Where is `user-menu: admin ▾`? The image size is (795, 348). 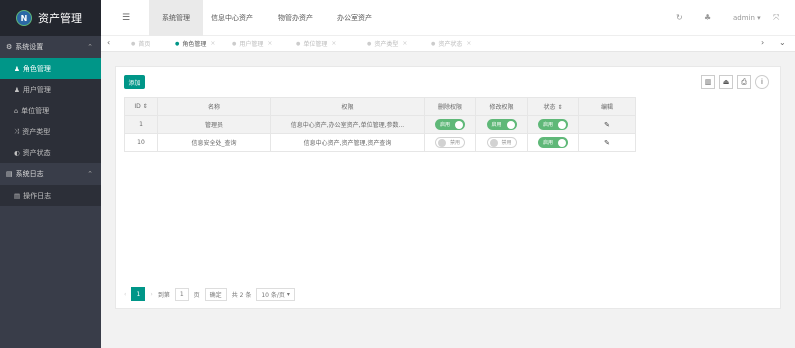 user-menu: admin ▾ is located at coordinates (747, 18).